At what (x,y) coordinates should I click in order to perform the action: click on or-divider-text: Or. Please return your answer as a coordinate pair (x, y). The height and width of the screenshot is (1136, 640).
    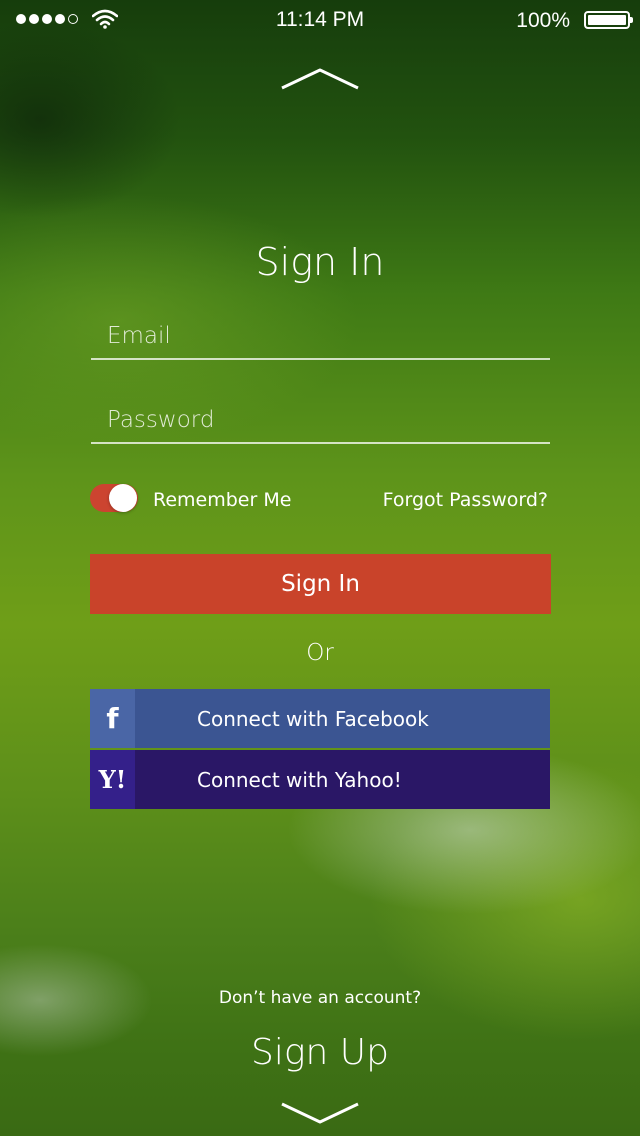
    Looking at the image, I should click on (320, 653).